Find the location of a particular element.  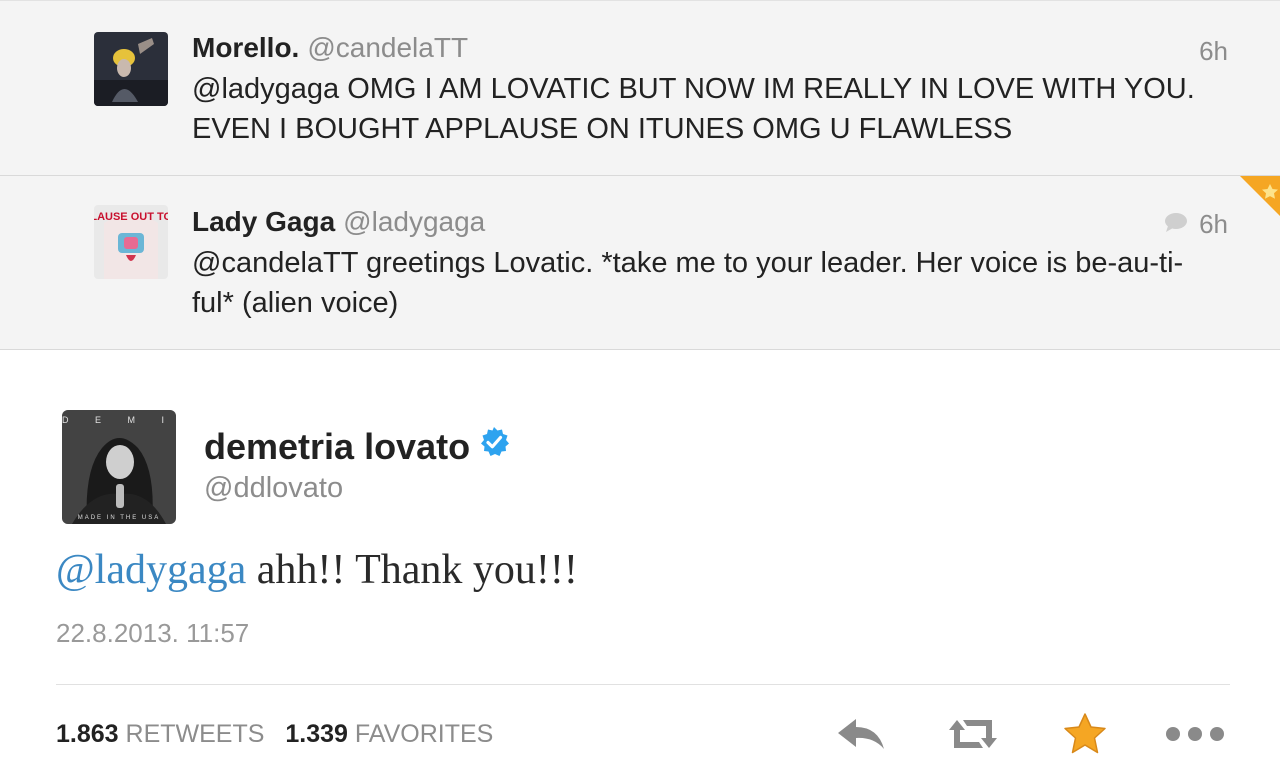

tweet-author-handle: @candelaTT is located at coordinates (387, 47).